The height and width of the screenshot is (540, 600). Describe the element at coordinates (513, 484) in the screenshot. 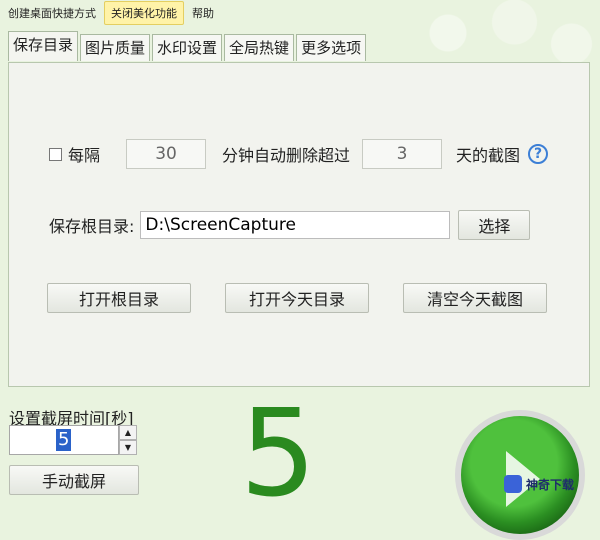

I see `logo-icon` at that location.